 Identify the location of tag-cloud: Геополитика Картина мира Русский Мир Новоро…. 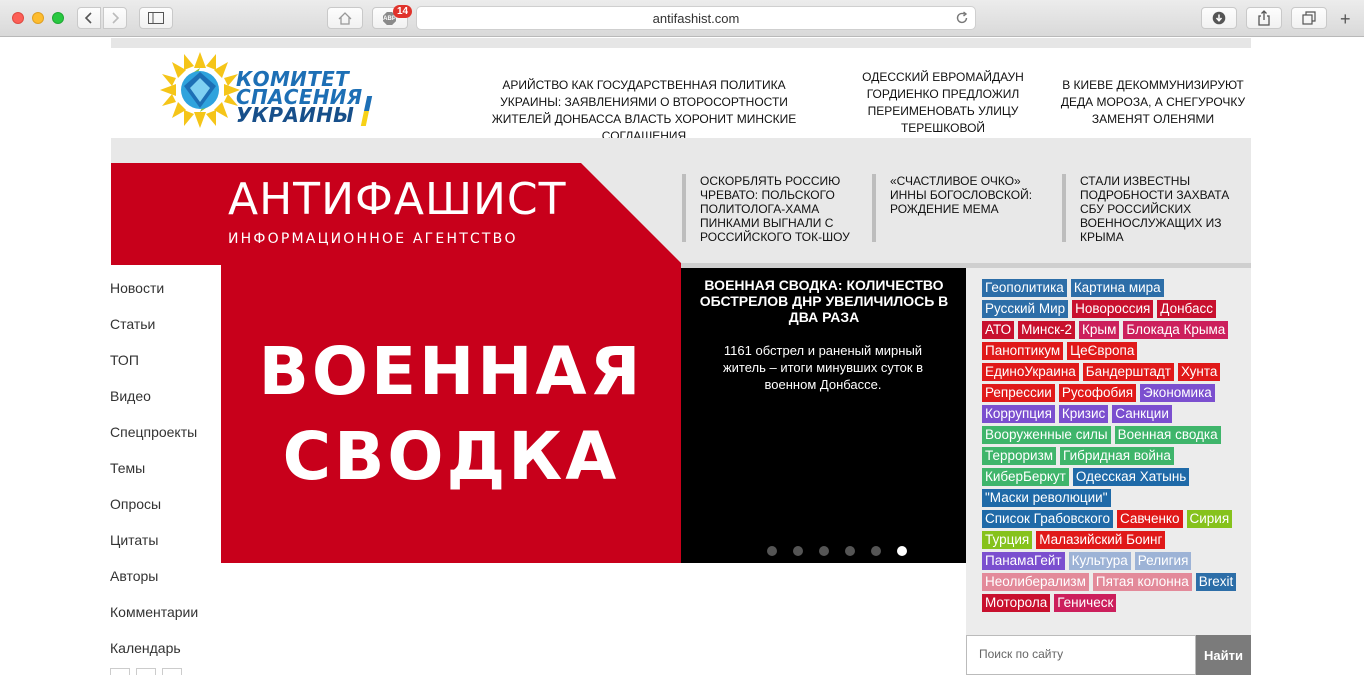
(1109, 445).